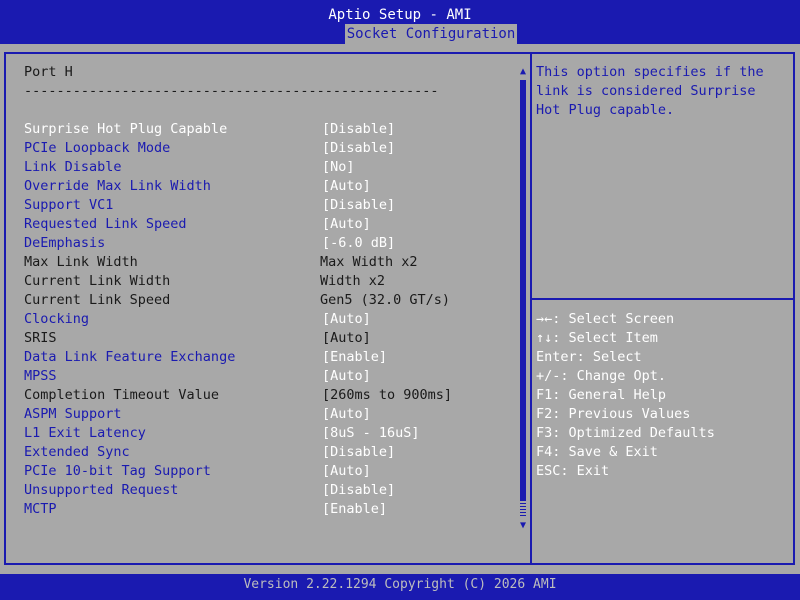 This screenshot has height=600, width=800. What do you see at coordinates (387, 395) in the screenshot?
I see `setting-value-completion-timeout: [260ms to 900ms]` at bounding box center [387, 395].